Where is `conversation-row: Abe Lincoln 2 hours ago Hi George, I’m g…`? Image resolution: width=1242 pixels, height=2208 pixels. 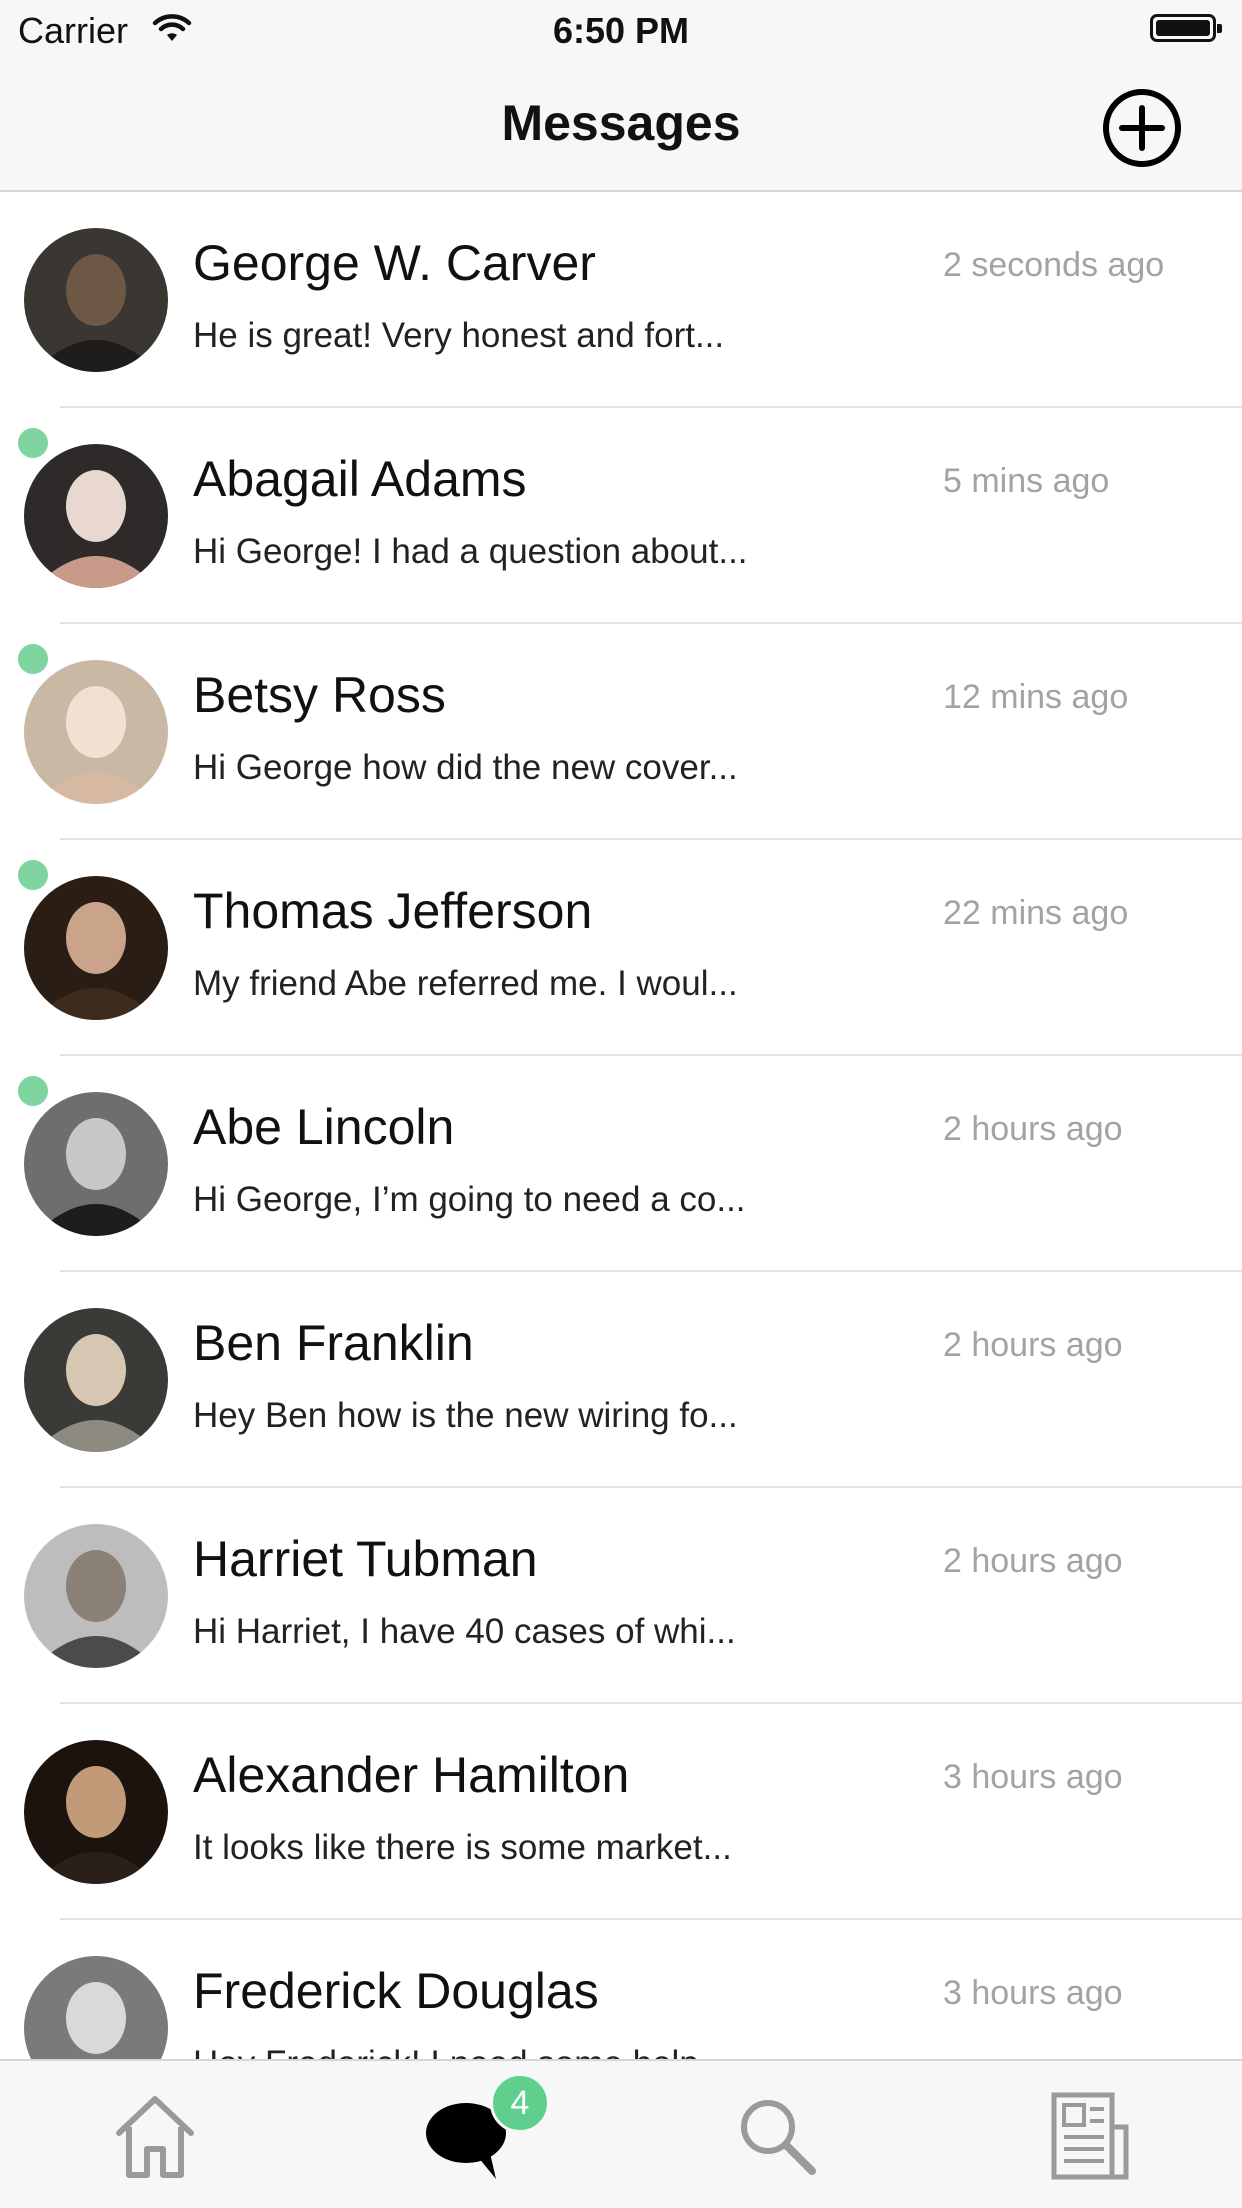
conversation-row: Abe Lincoln 2 hours ago Hi George, I’m g… is located at coordinates (621, 1164).